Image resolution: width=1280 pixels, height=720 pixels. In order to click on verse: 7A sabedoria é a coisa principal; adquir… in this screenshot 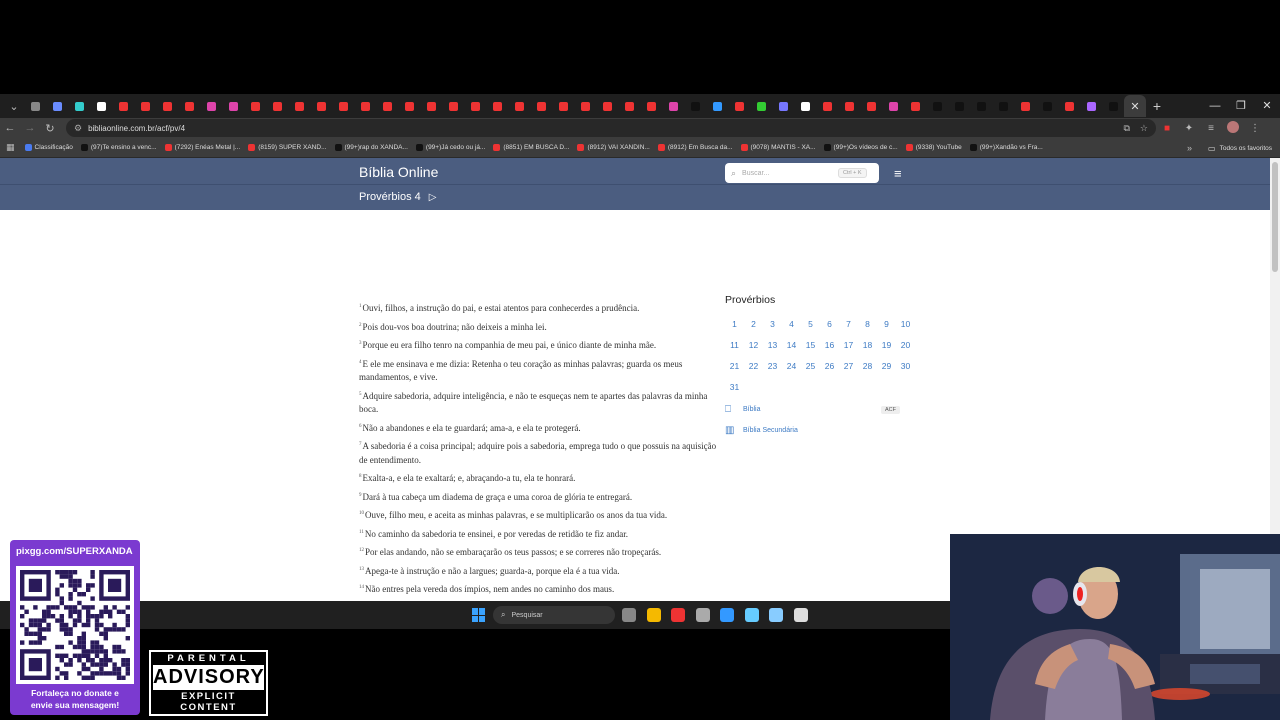, I will do `click(539, 453)`.